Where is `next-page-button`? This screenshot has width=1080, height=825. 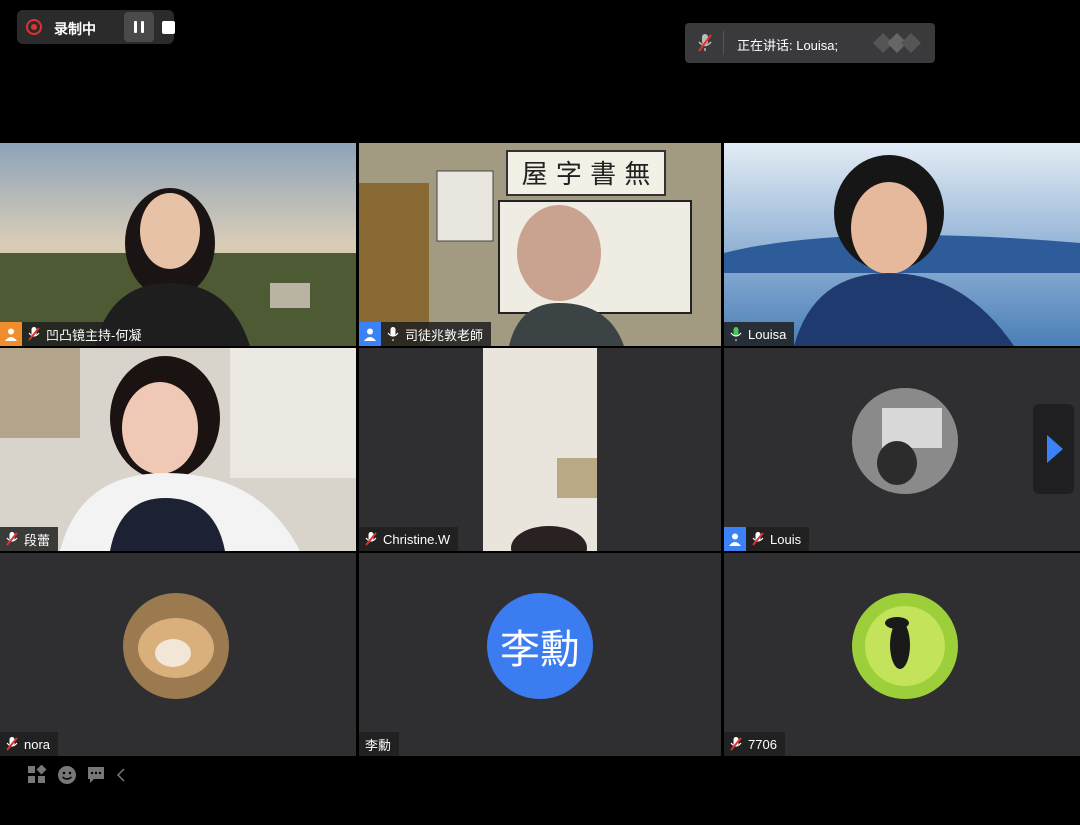
next-page-button is located at coordinates (1053, 449).